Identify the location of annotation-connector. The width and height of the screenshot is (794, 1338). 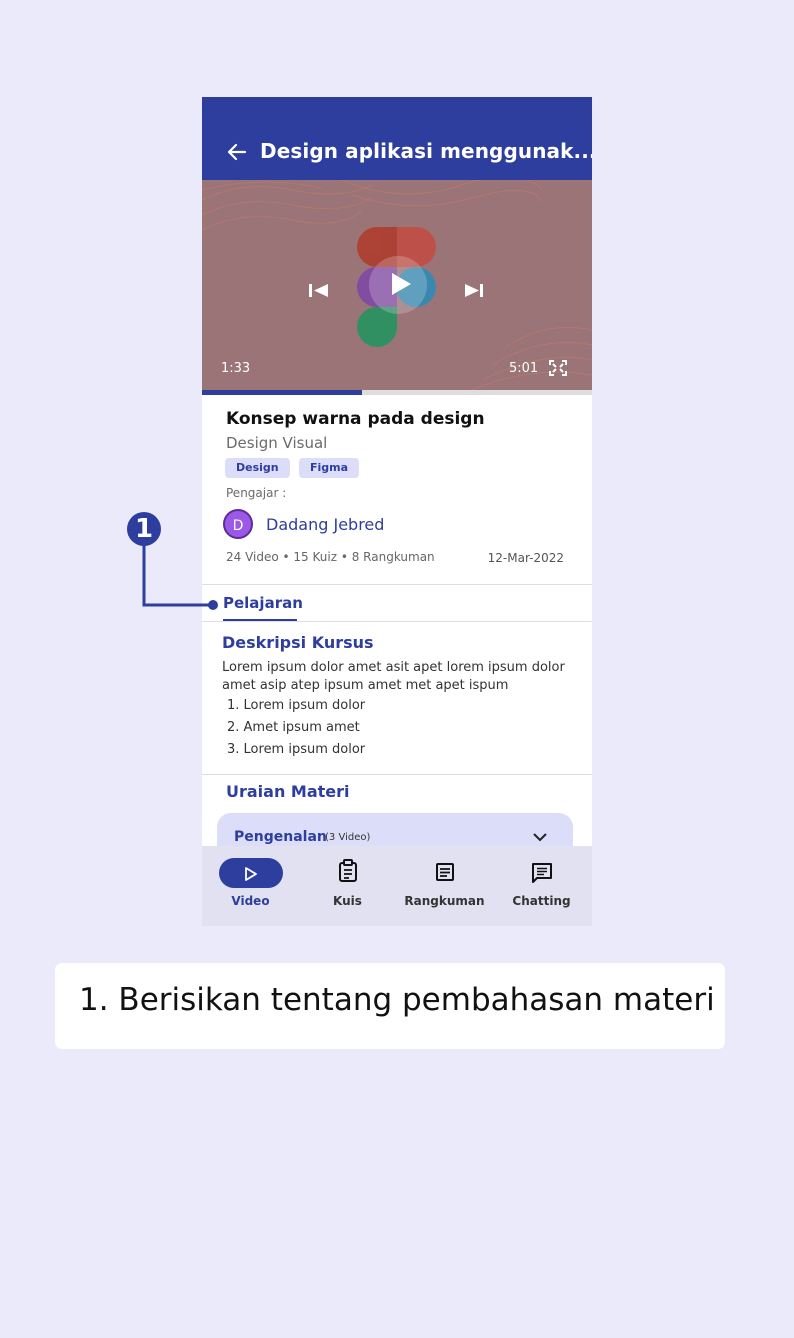
(180, 575).